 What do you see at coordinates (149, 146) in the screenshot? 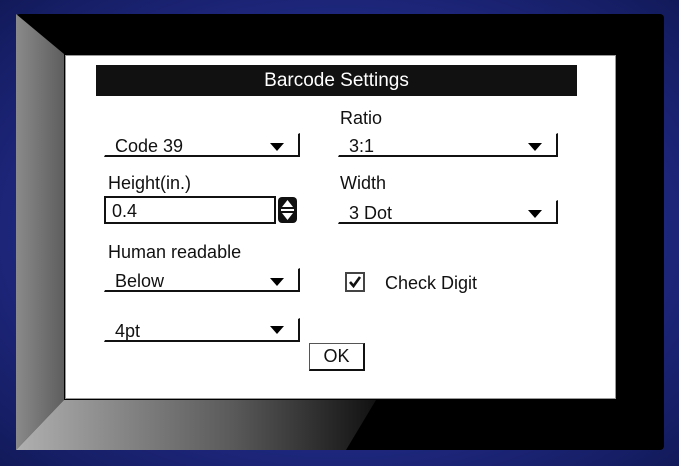
I see `barcode-type-value: Code 39` at bounding box center [149, 146].